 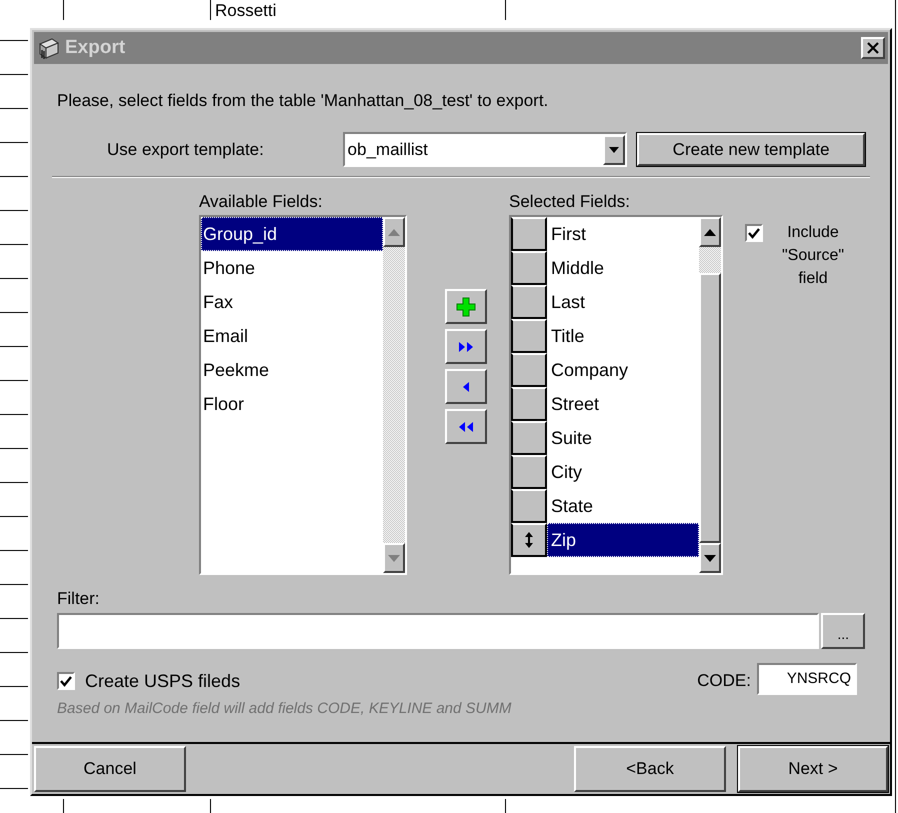 I want to click on list-item: First, so click(x=623, y=234).